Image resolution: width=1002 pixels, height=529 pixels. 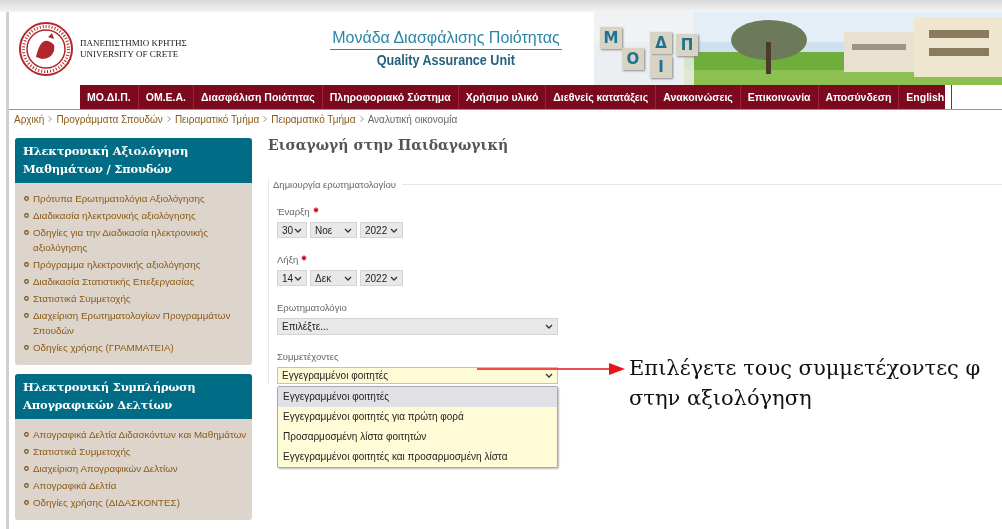 I want to click on field-label: Συμμετέχοντες, so click(x=308, y=356).